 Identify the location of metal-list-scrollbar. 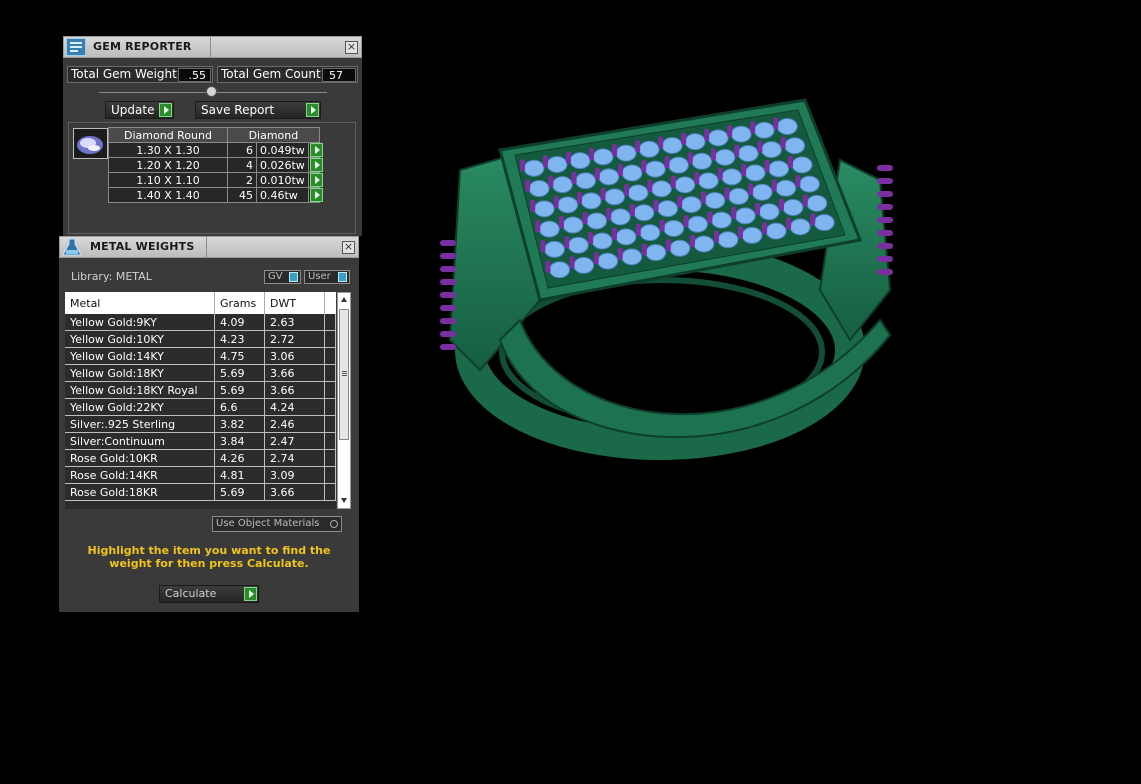
(344, 400).